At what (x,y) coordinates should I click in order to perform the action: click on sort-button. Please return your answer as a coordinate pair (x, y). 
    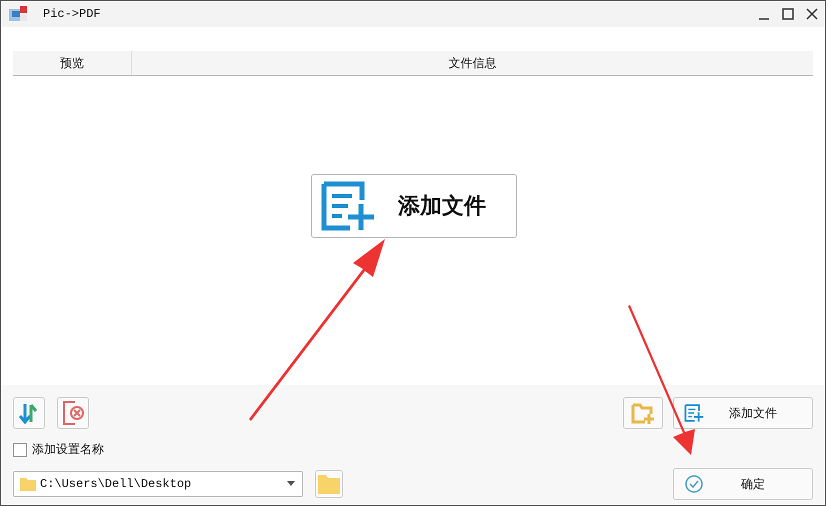
    Looking at the image, I should click on (29, 413).